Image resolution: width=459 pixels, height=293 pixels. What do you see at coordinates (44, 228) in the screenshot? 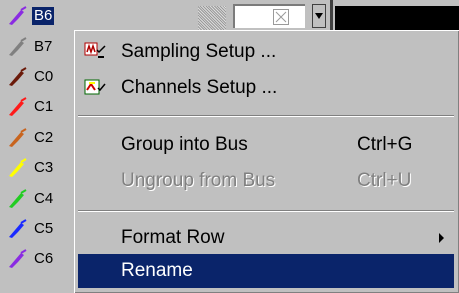
I see `channel-label: C5` at bounding box center [44, 228].